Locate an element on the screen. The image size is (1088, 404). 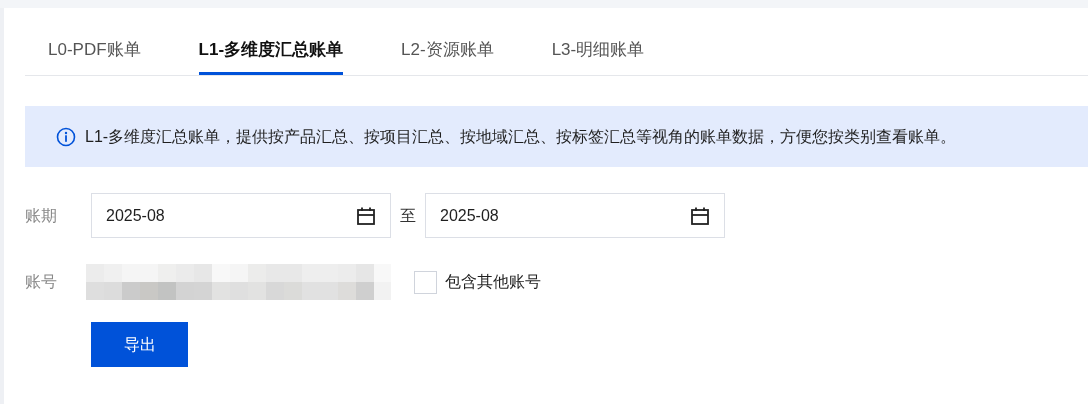
start-month-field: 2025-08 is located at coordinates (241, 215).